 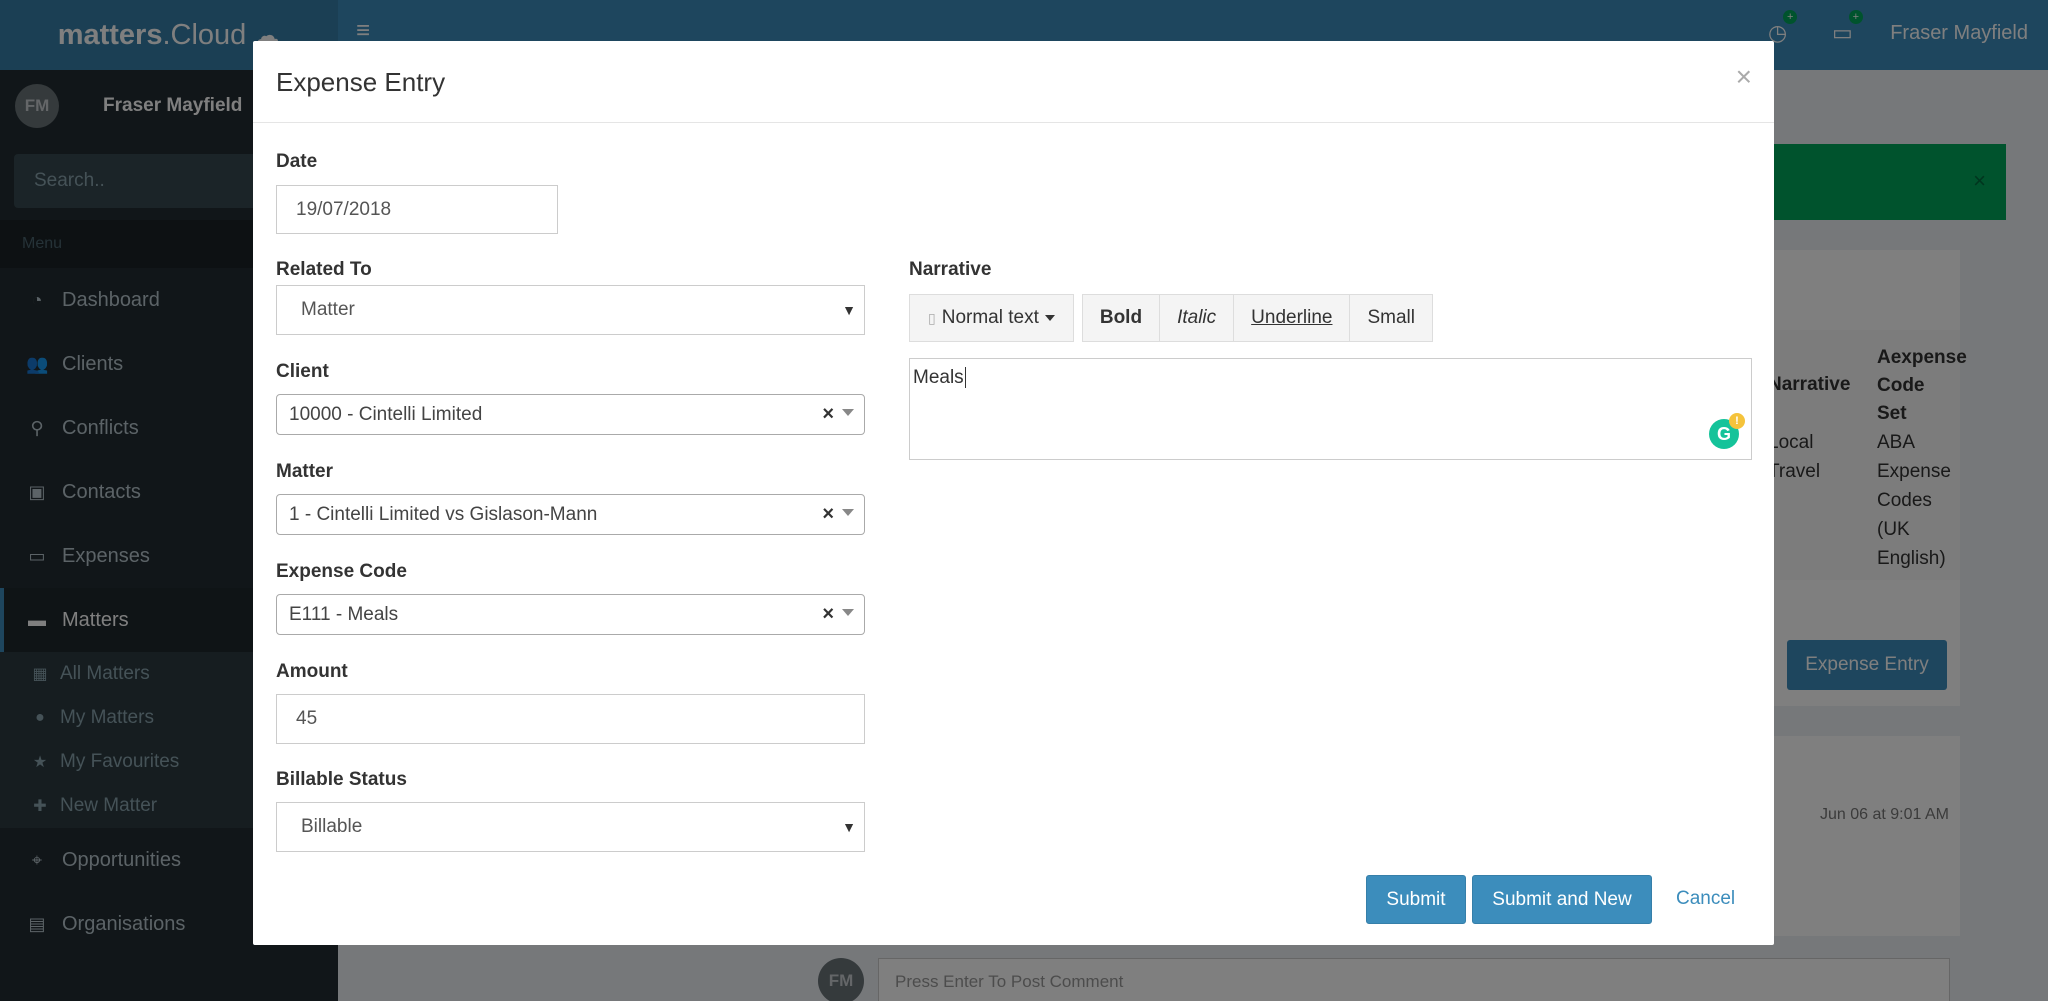 What do you see at coordinates (1727, 431) in the screenshot?
I see `grammarly-icon: G!` at bounding box center [1727, 431].